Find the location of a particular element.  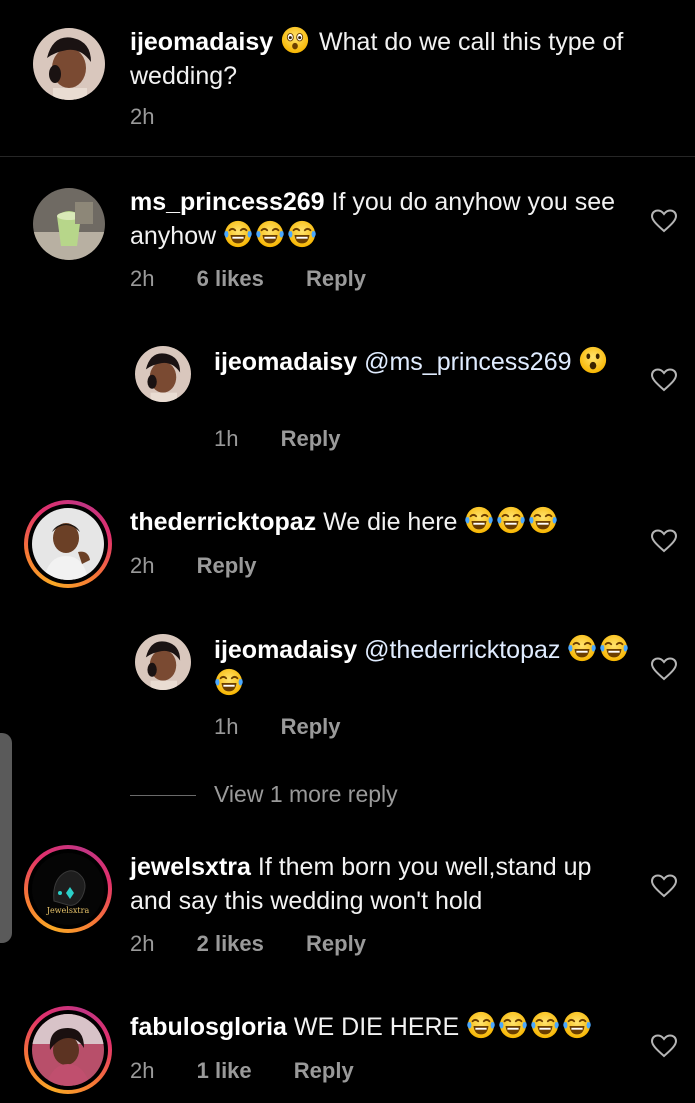

comment-meta: 2h Reply is located at coordinates (211, 566).